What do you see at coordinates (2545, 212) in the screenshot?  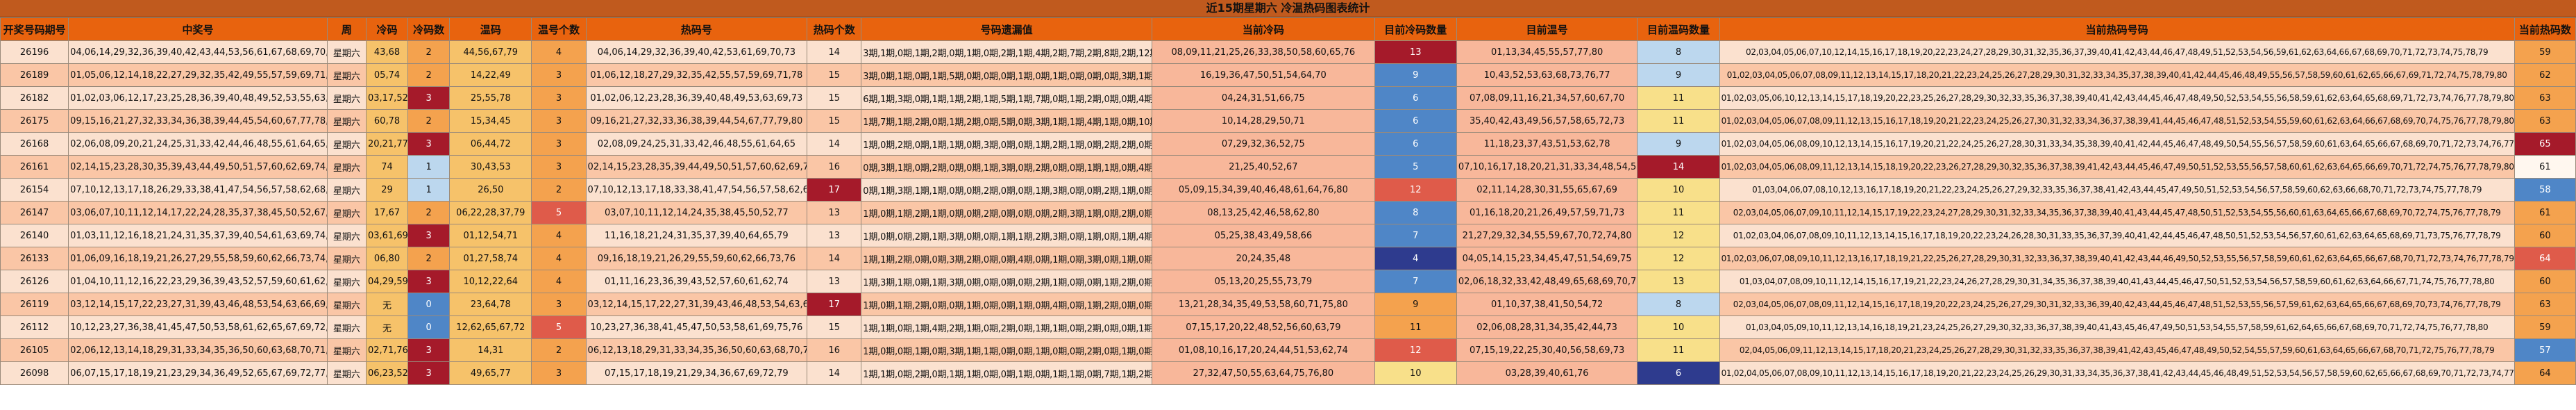 I see `cell-current-hot-count: 61` at bounding box center [2545, 212].